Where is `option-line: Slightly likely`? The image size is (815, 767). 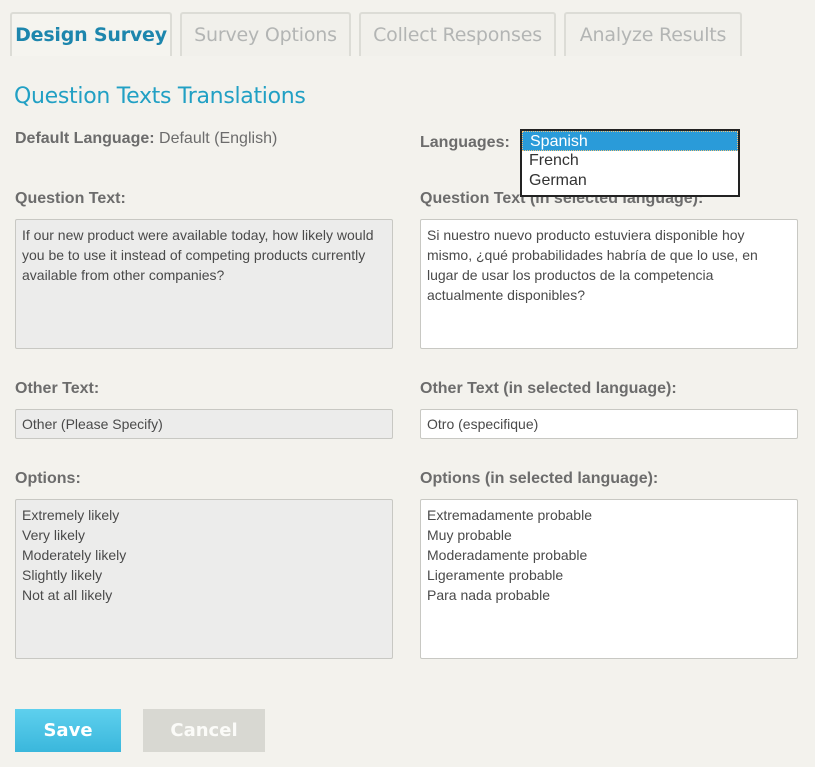 option-line: Slightly likely is located at coordinates (62, 575).